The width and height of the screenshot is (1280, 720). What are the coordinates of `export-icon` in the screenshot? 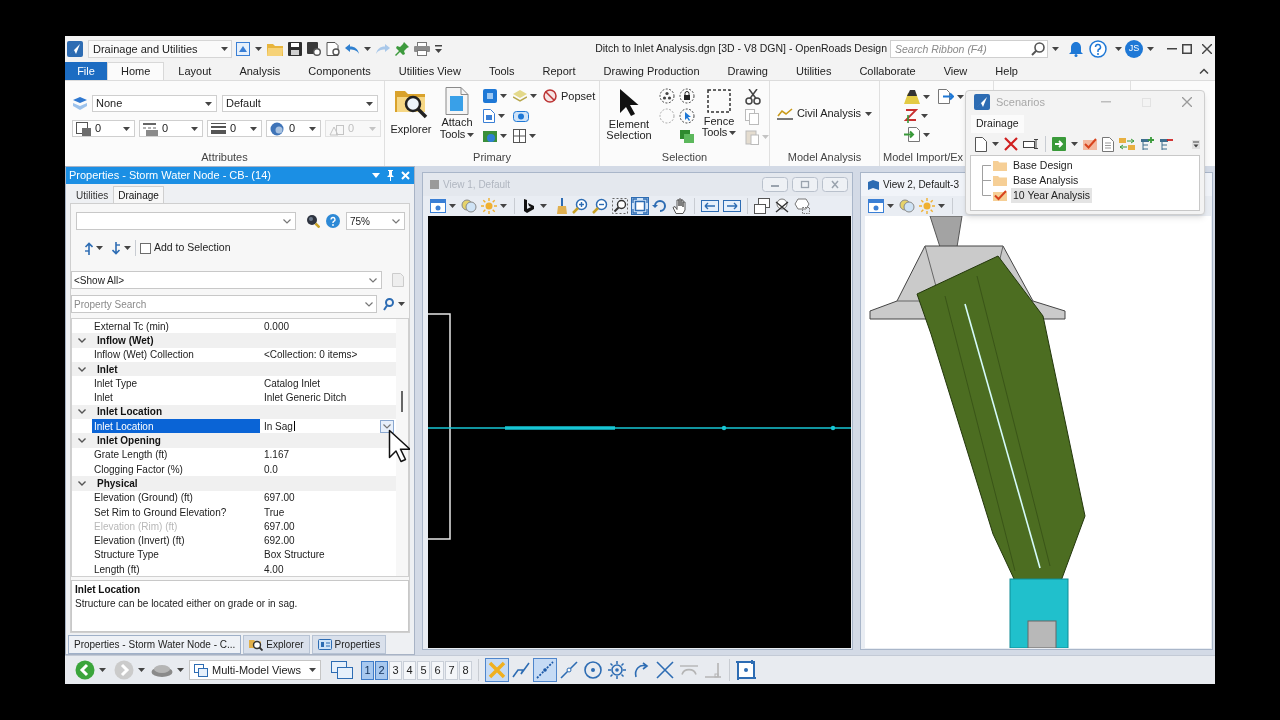 It's located at (946, 96).